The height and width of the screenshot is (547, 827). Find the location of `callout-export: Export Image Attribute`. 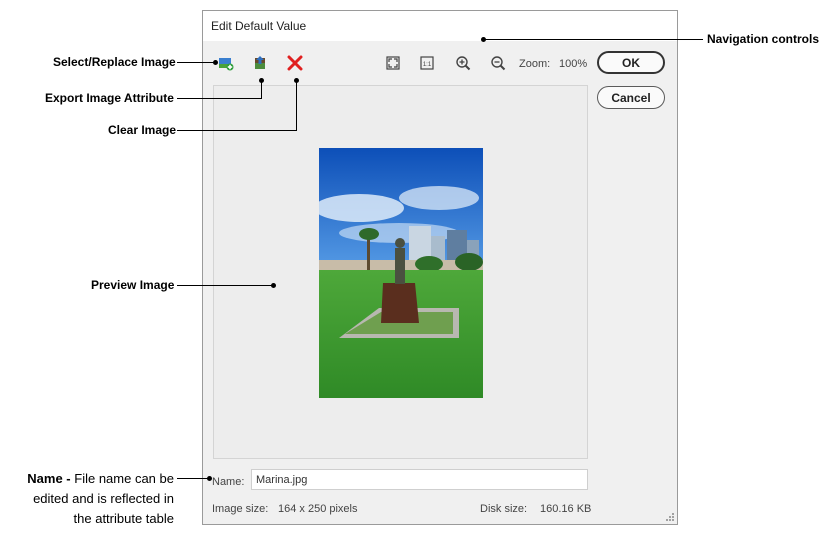

callout-export: Export Image Attribute is located at coordinates (109, 98).